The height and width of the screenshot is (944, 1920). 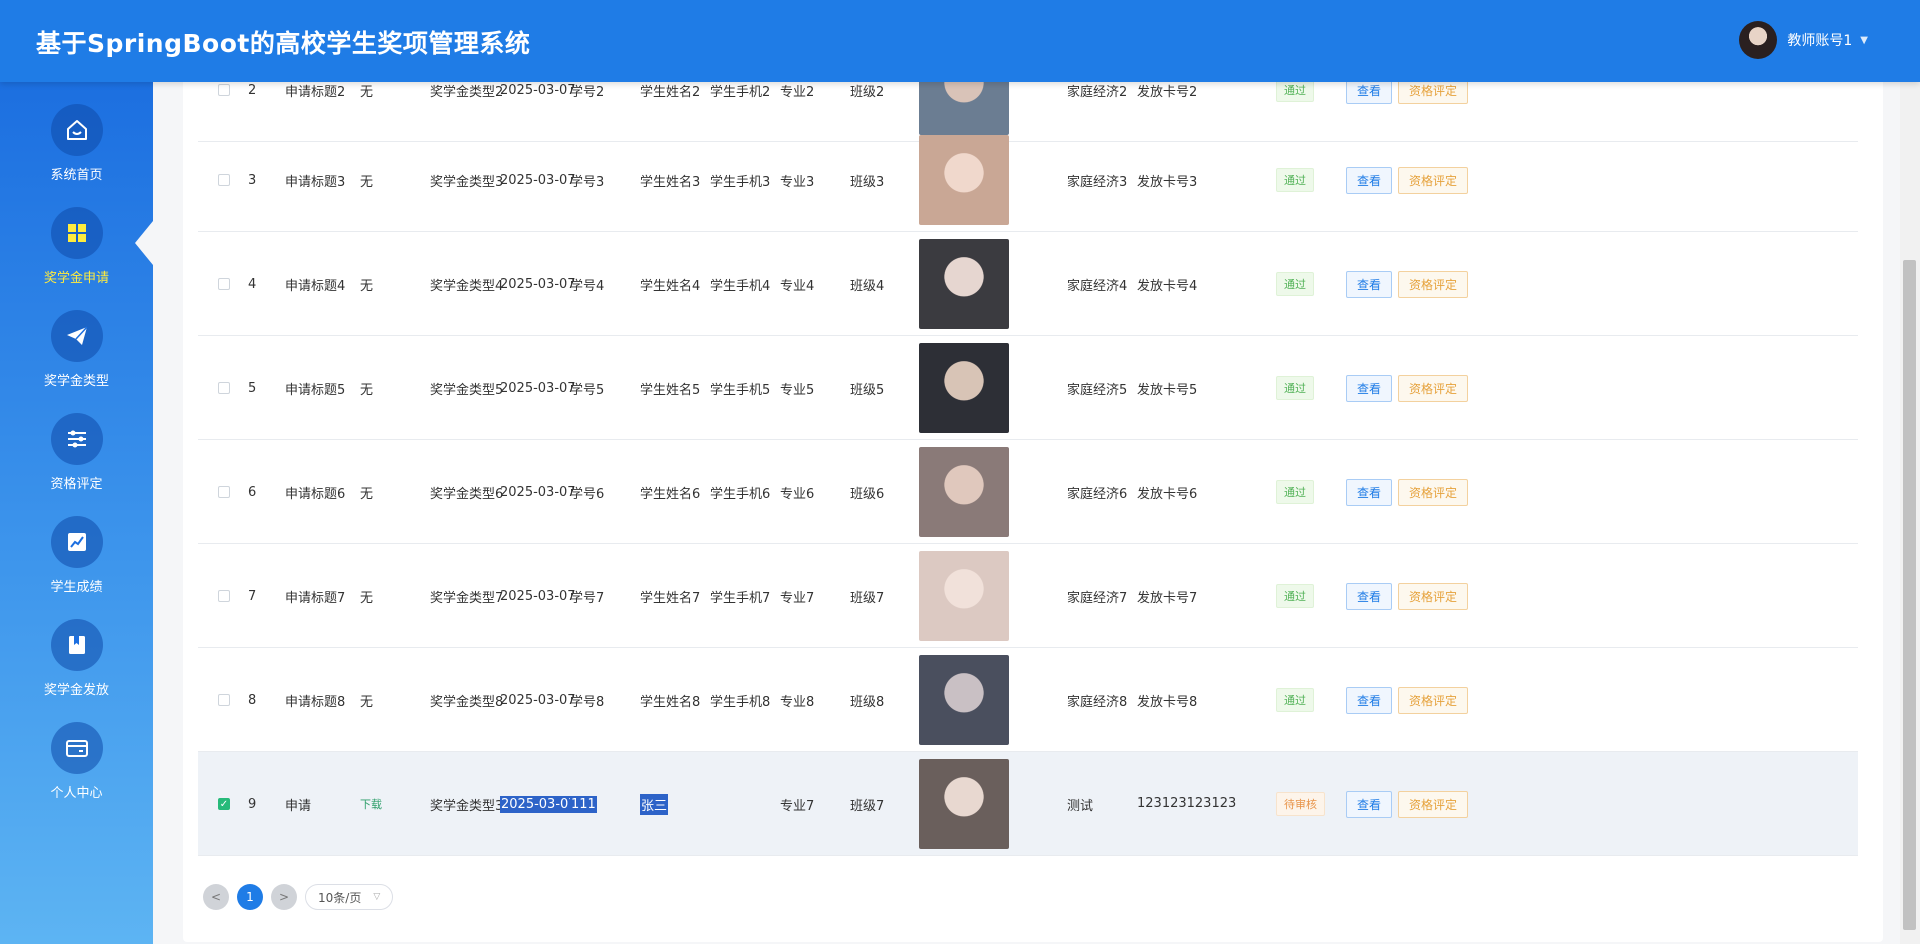 What do you see at coordinates (76, 336) in the screenshot?
I see `paper-plane-icon` at bounding box center [76, 336].